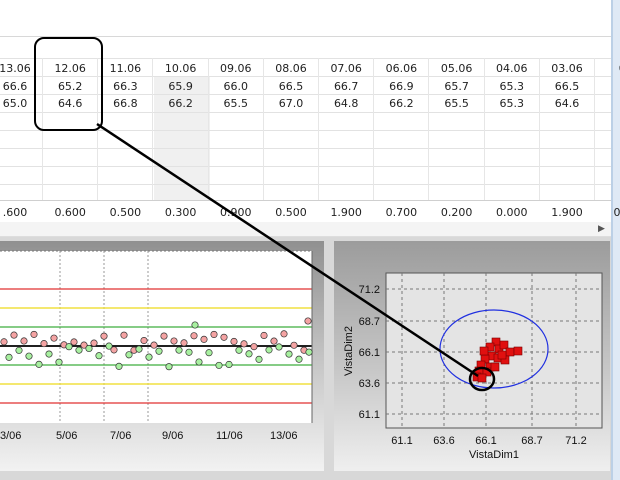 The width and height of the screenshot is (620, 480). Describe the element at coordinates (291, 212) in the screenshot. I see `total-cell: 0.500` at that location.